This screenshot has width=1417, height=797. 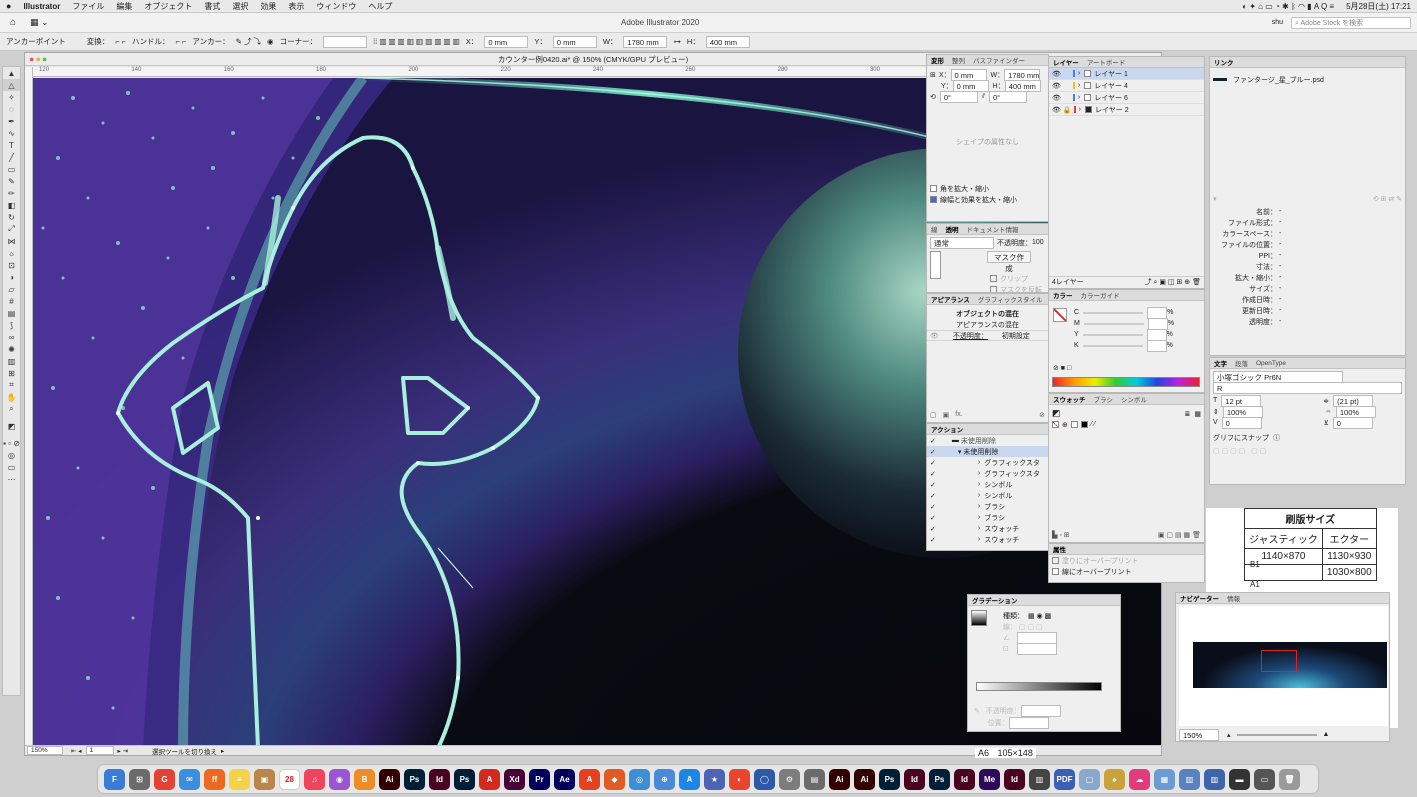 I want to click on clear-appearance-icon: ⊘, so click(x=1042, y=415).